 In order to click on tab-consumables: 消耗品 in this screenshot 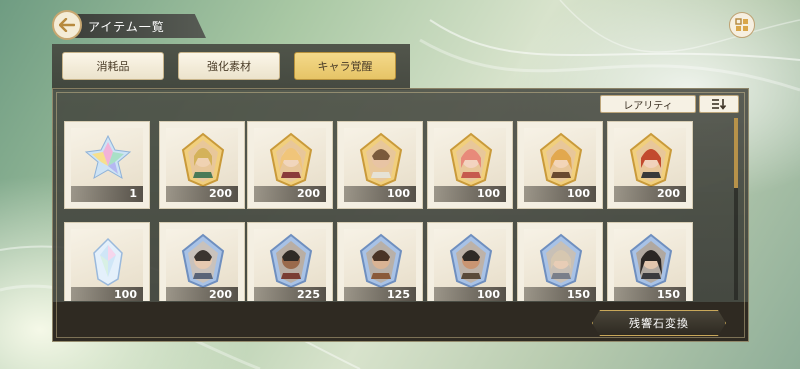, I will do `click(113, 66)`.